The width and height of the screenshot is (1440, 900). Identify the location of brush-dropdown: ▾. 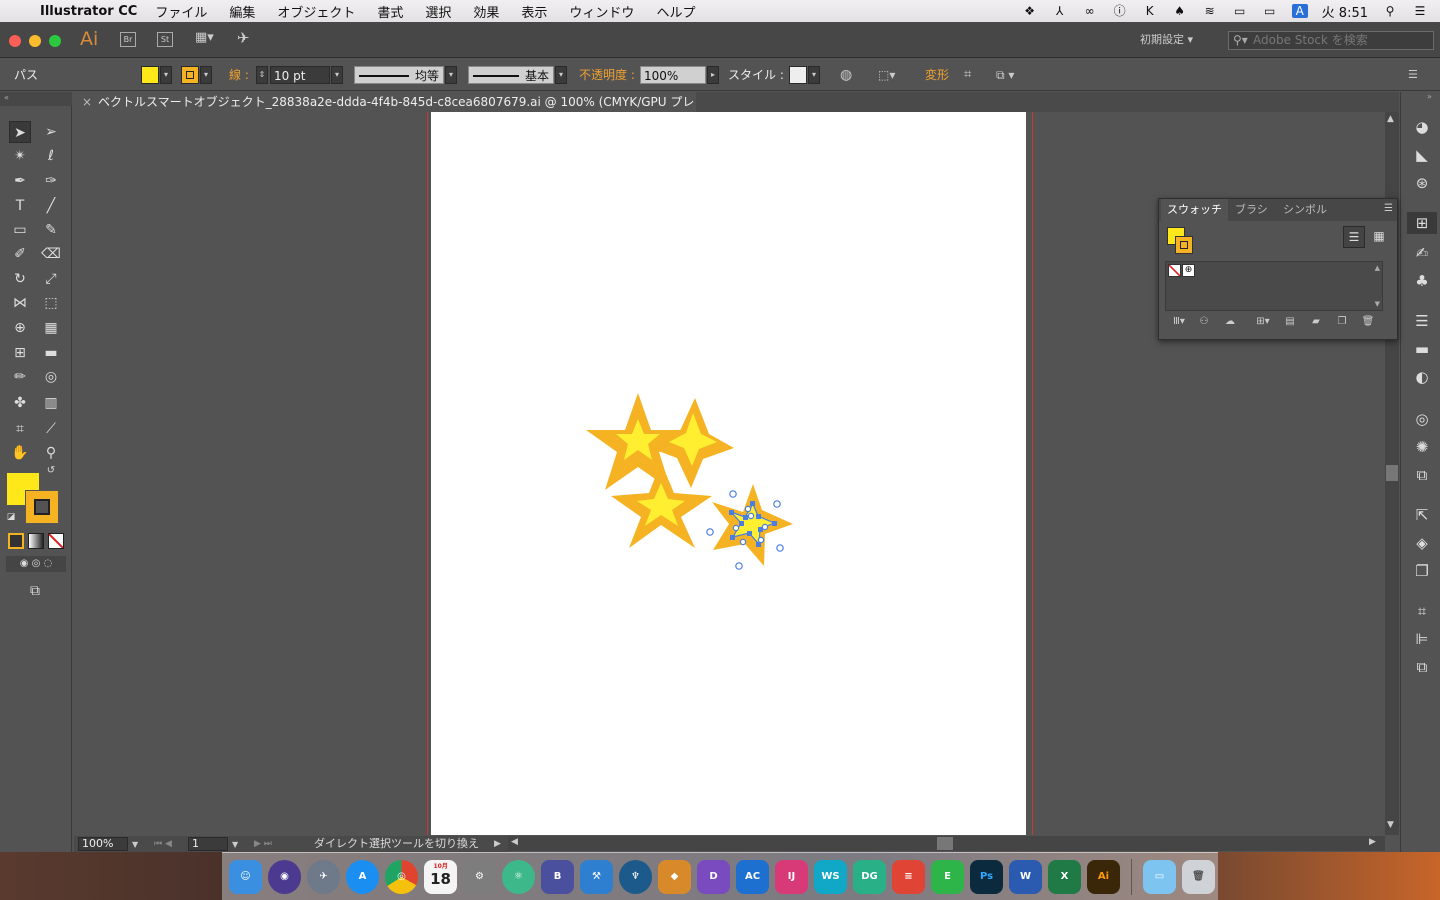
(561, 75).